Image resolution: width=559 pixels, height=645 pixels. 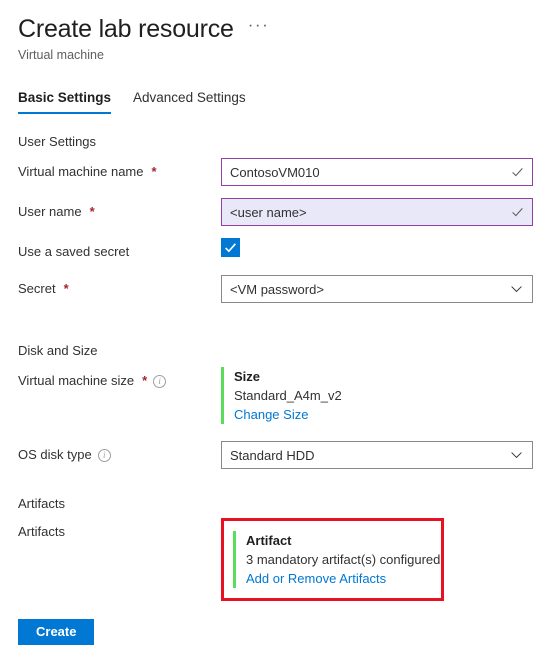 I want to click on add-or-remove-artifacts-link: Add or Remove Artifacts, so click(x=316, y=578).